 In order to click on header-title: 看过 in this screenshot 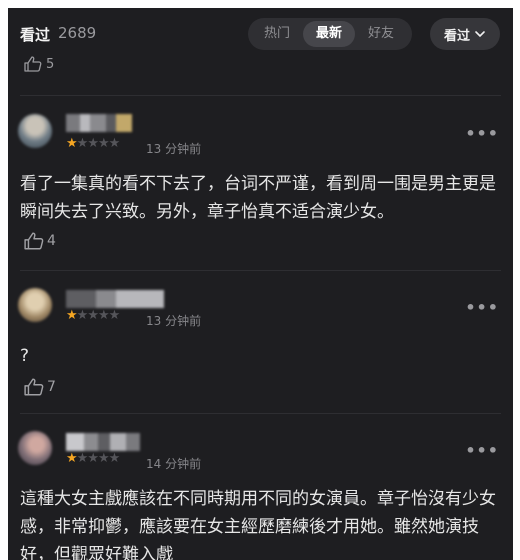, I will do `click(35, 35)`.